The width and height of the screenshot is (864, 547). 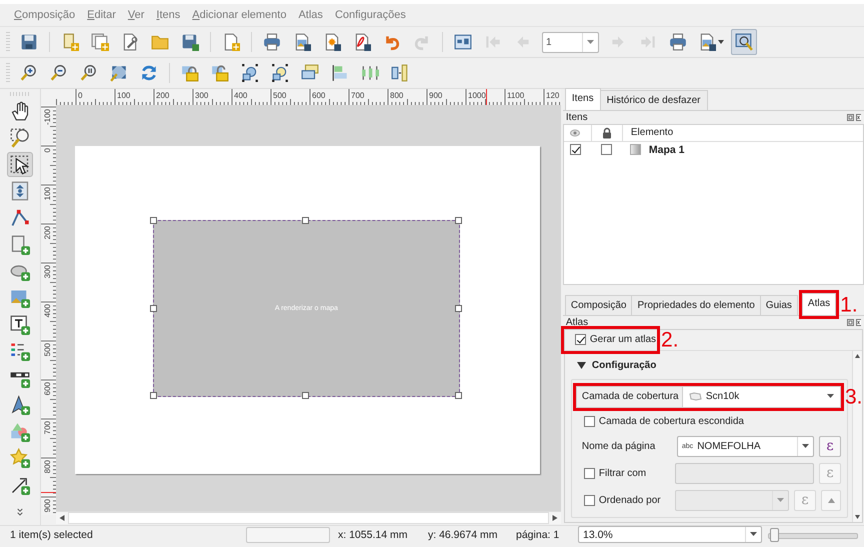 What do you see at coordinates (20, 298) in the screenshot?
I see `add-picture-icon` at bounding box center [20, 298].